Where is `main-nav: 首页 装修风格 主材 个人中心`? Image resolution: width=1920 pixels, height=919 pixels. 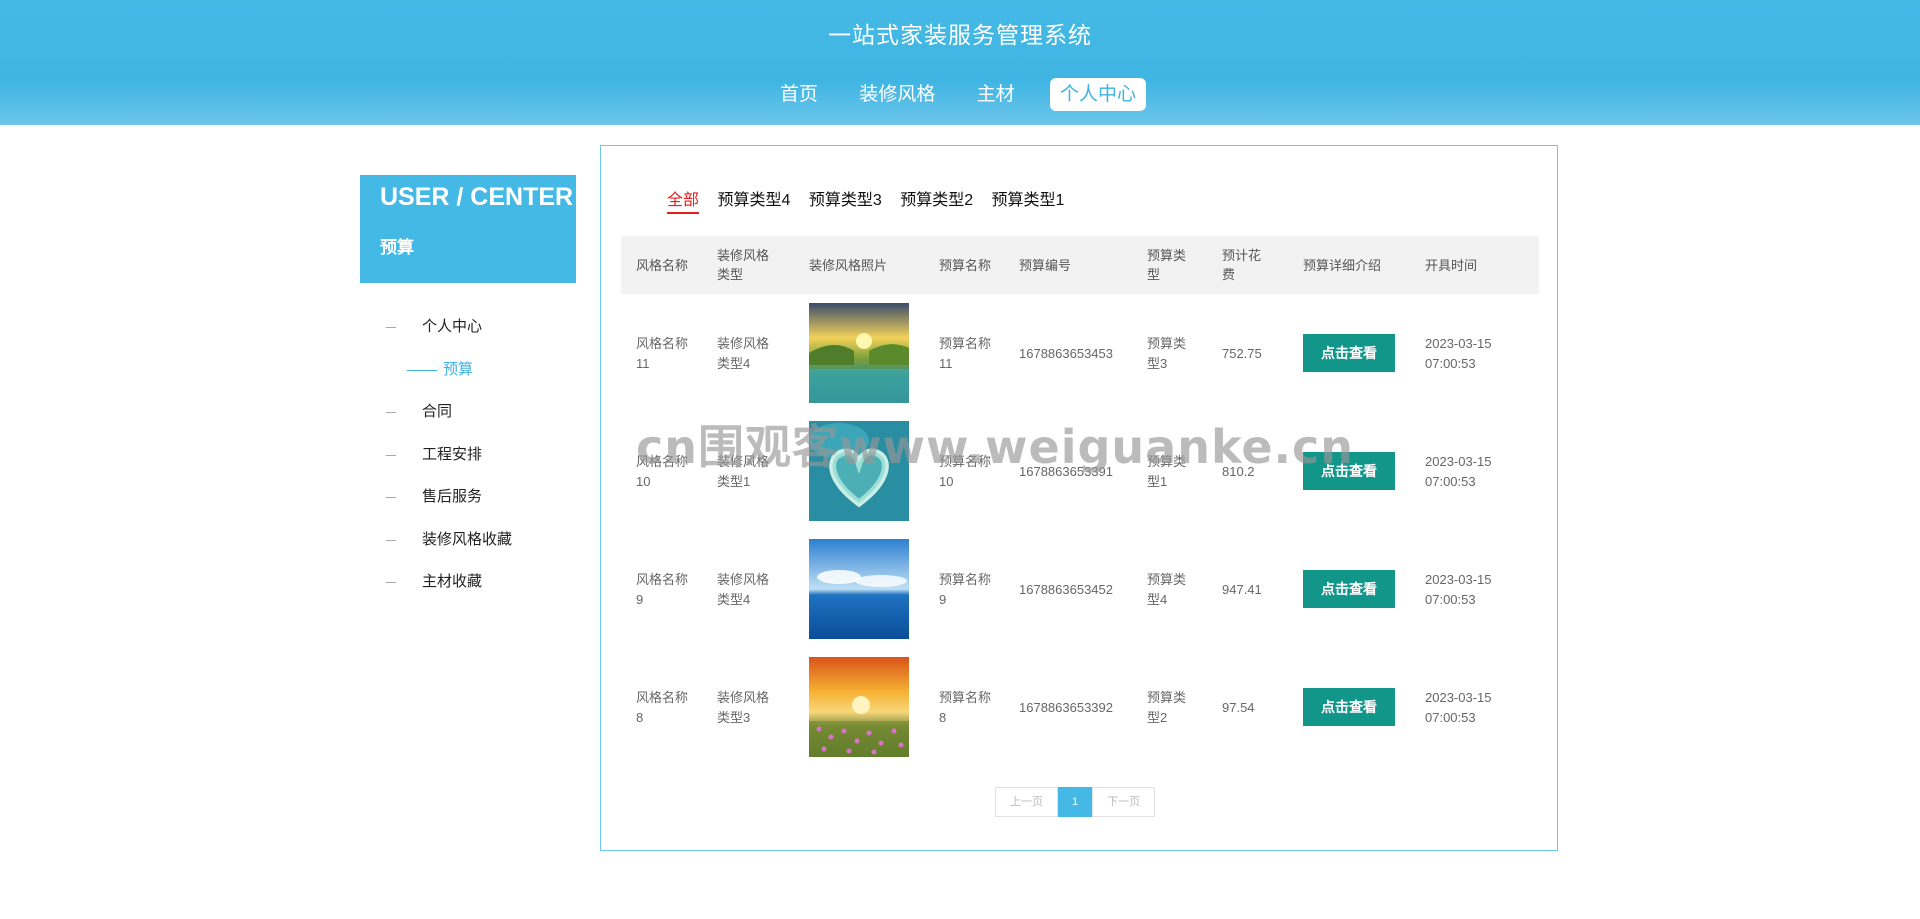
main-nav: 首页 装修风格 主材 个人中心 is located at coordinates (960, 94).